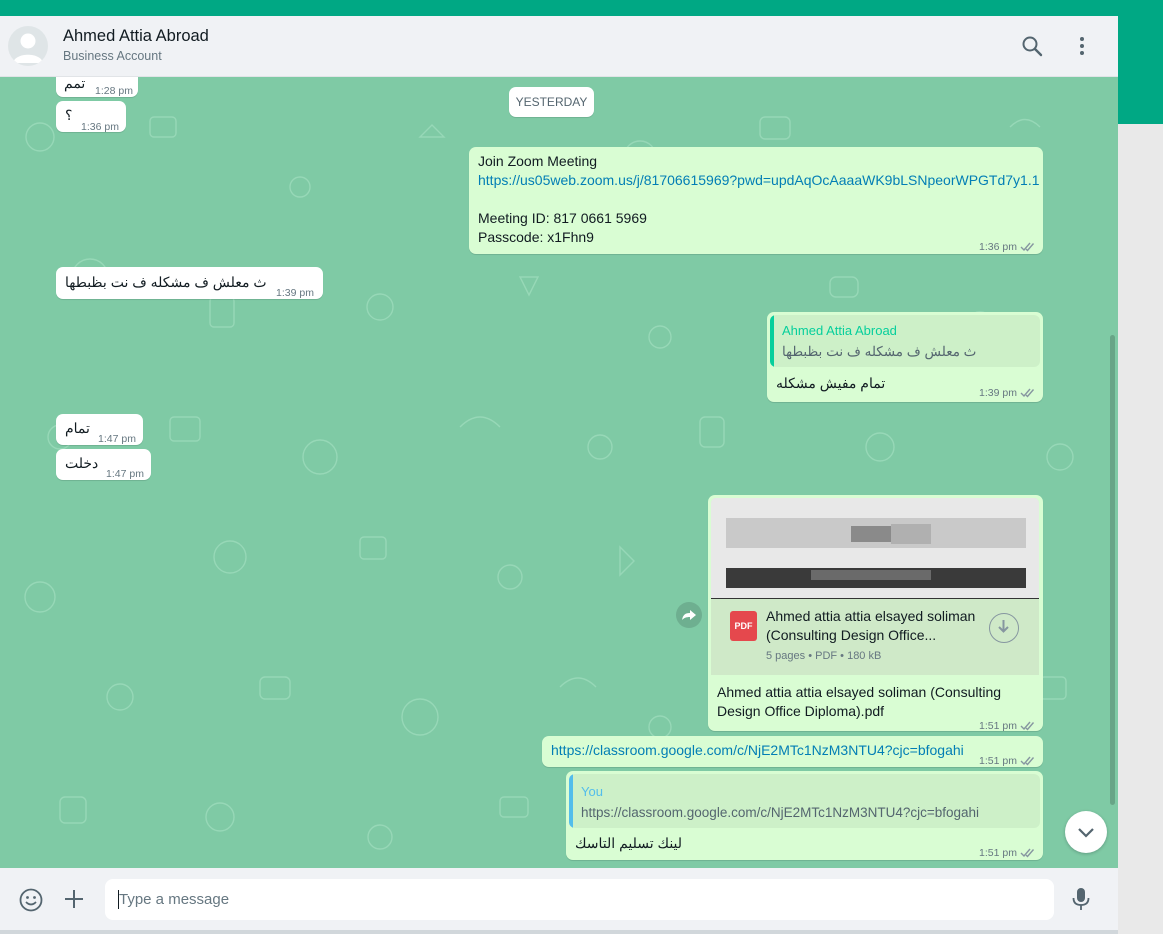 Image resolution: width=1163 pixels, height=934 pixels. Describe the element at coordinates (839, 330) in the screenshot. I see `quote-author: Ahmed Attia Abroad` at that location.